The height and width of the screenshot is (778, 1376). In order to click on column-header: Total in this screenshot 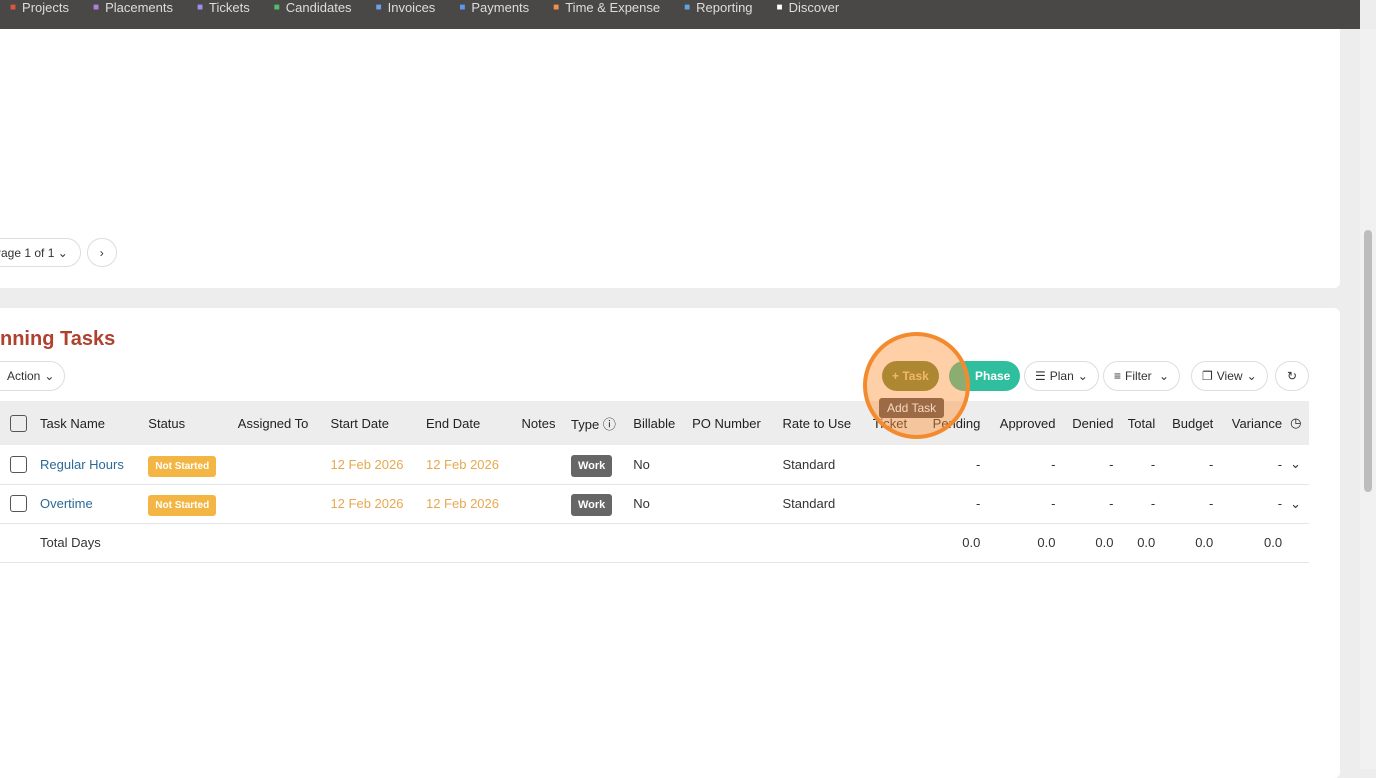, I will do `click(1138, 423)`.